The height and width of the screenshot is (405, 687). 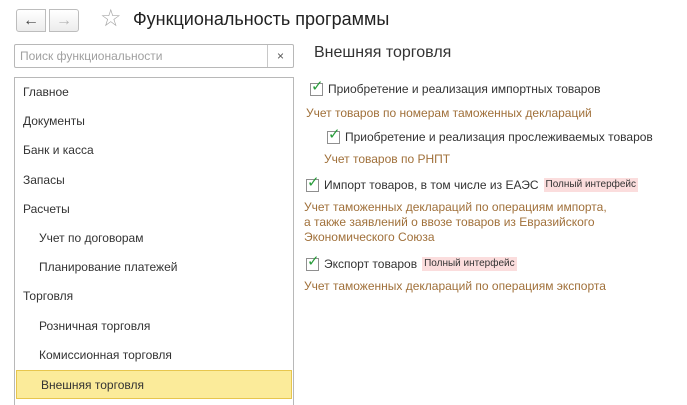 What do you see at coordinates (154, 180) in the screenshot?
I see `sidebar-item-inventory: Запасы` at bounding box center [154, 180].